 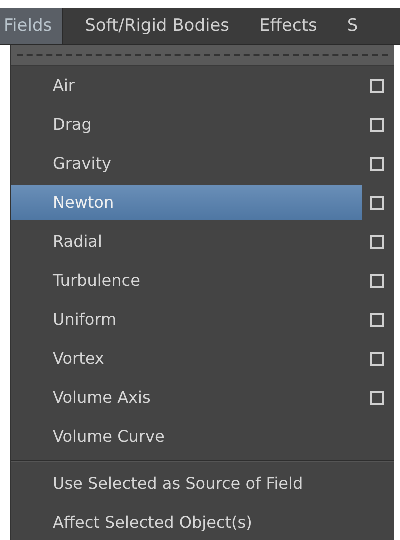 I want to click on menu-item: Use Selected as Source of Field, so click(x=199, y=483).